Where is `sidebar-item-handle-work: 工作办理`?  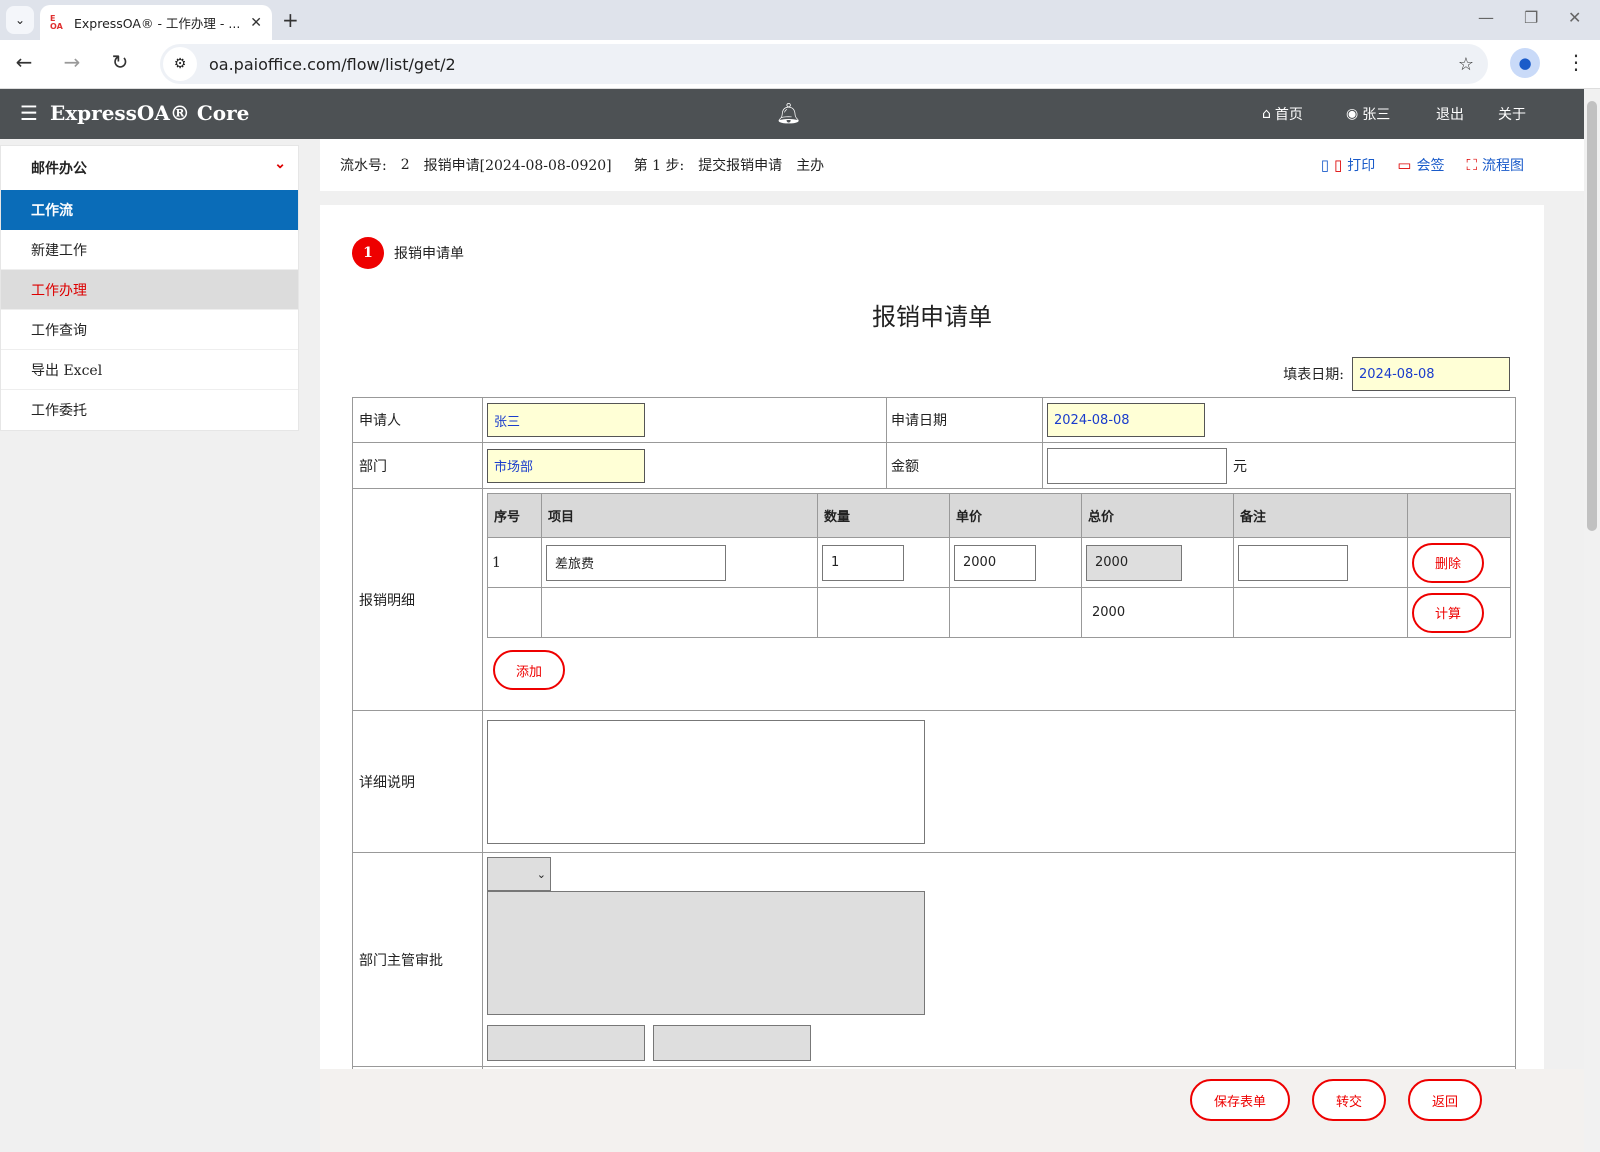
sidebar-item-handle-work: 工作办理 is located at coordinates (149, 290).